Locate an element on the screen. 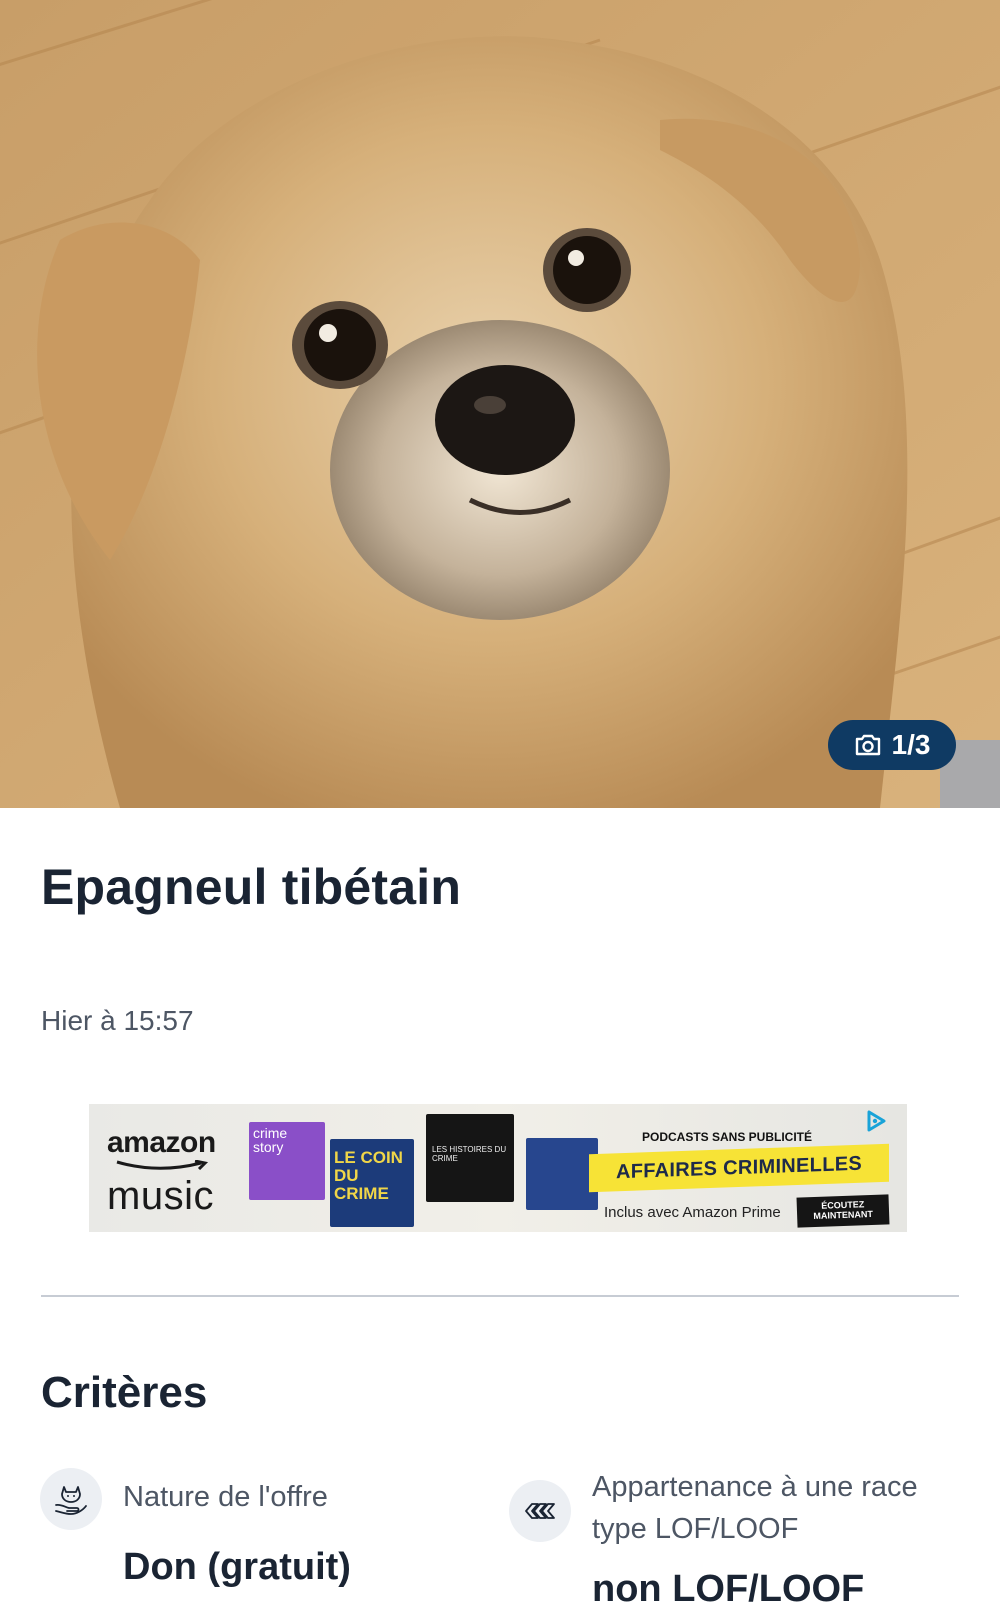  adchoices-icon is located at coordinates (876, 1121).